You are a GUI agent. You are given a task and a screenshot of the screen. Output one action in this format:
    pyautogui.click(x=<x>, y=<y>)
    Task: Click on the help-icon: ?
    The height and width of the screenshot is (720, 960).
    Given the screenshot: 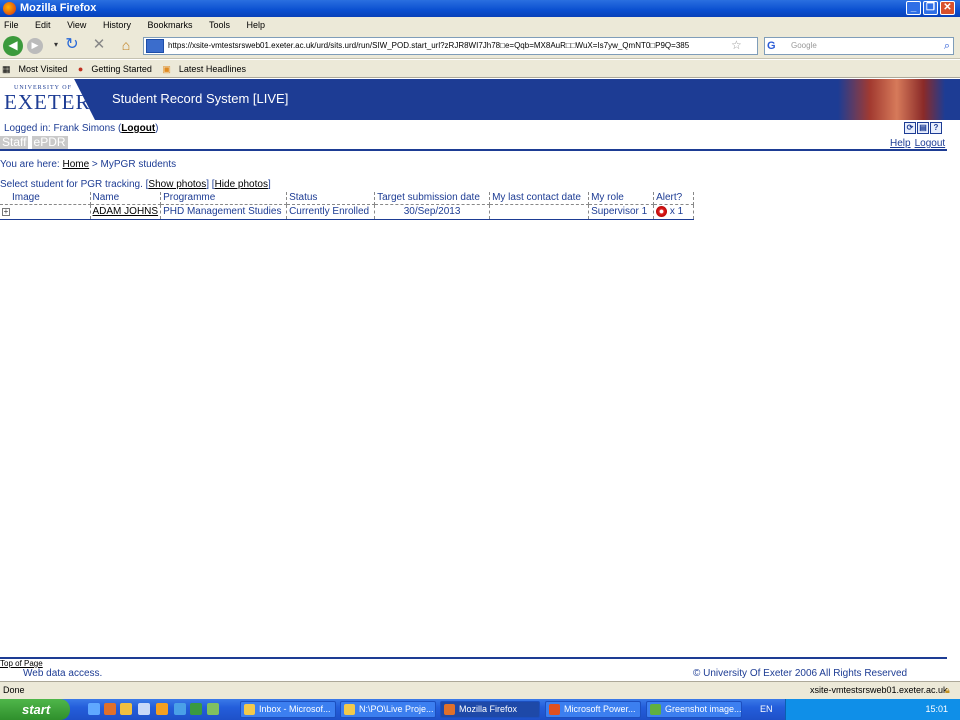 What is the action you would take?
    pyautogui.click(x=936, y=128)
    